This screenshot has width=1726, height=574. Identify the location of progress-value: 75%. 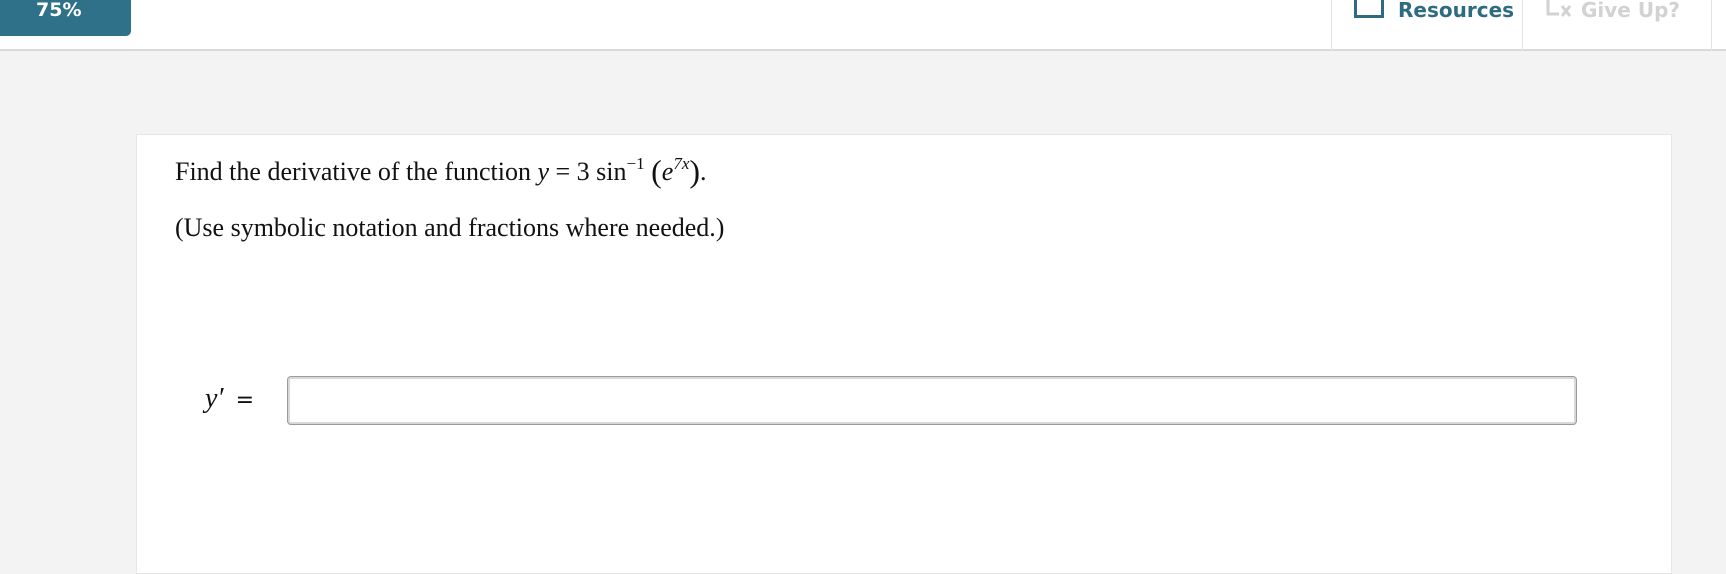
(59, 10).